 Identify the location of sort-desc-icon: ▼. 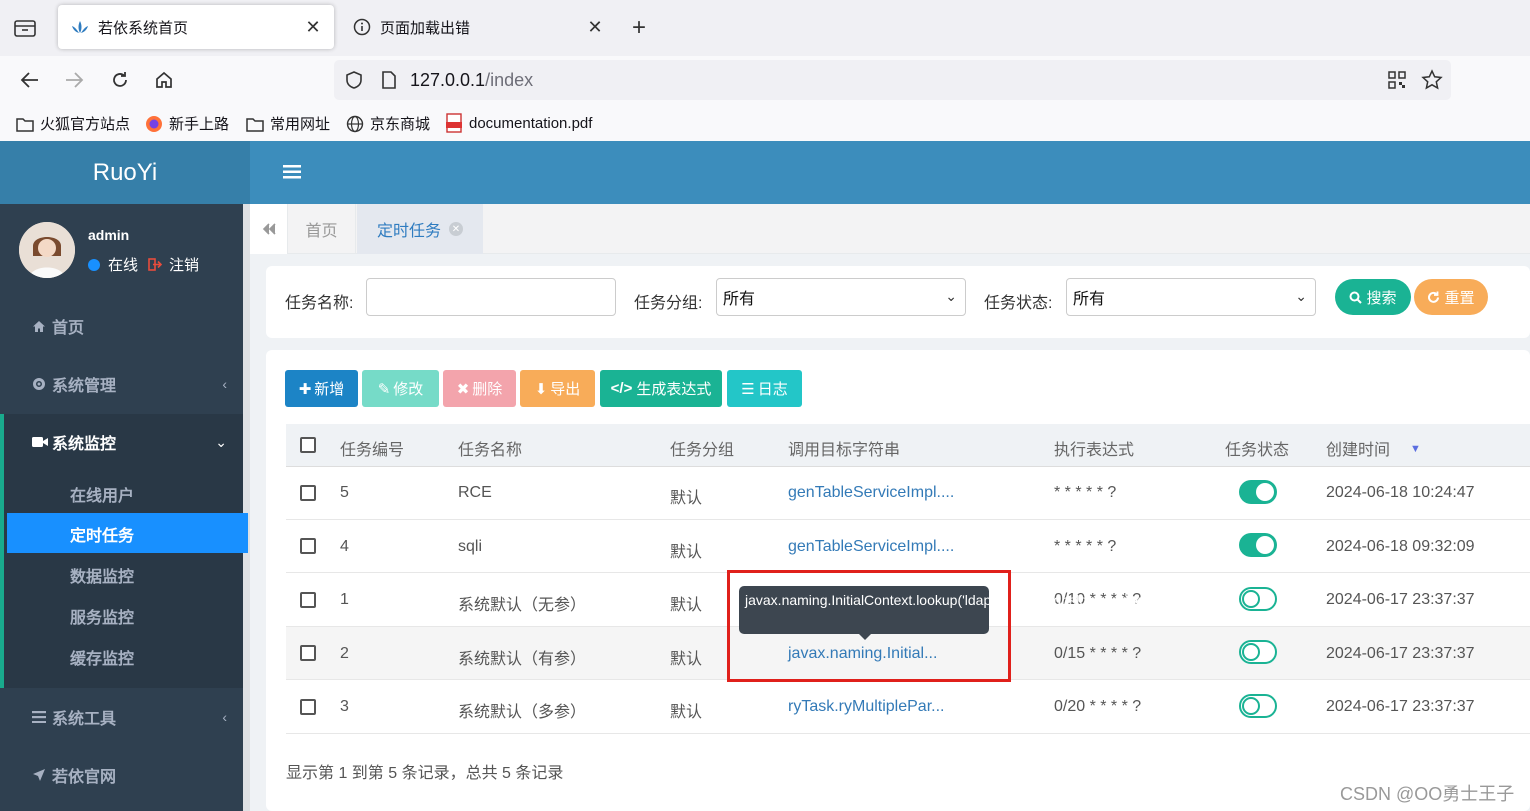
(1415, 449).